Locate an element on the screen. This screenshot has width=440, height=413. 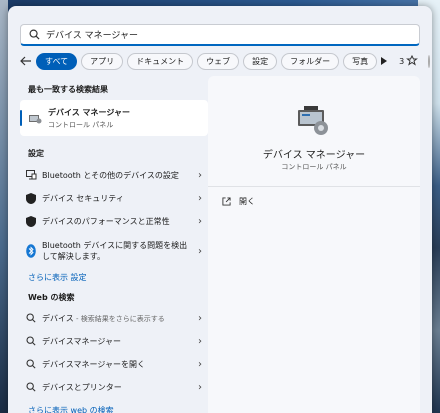
detail-title: デバイス マネージャー is located at coordinates (314, 155).